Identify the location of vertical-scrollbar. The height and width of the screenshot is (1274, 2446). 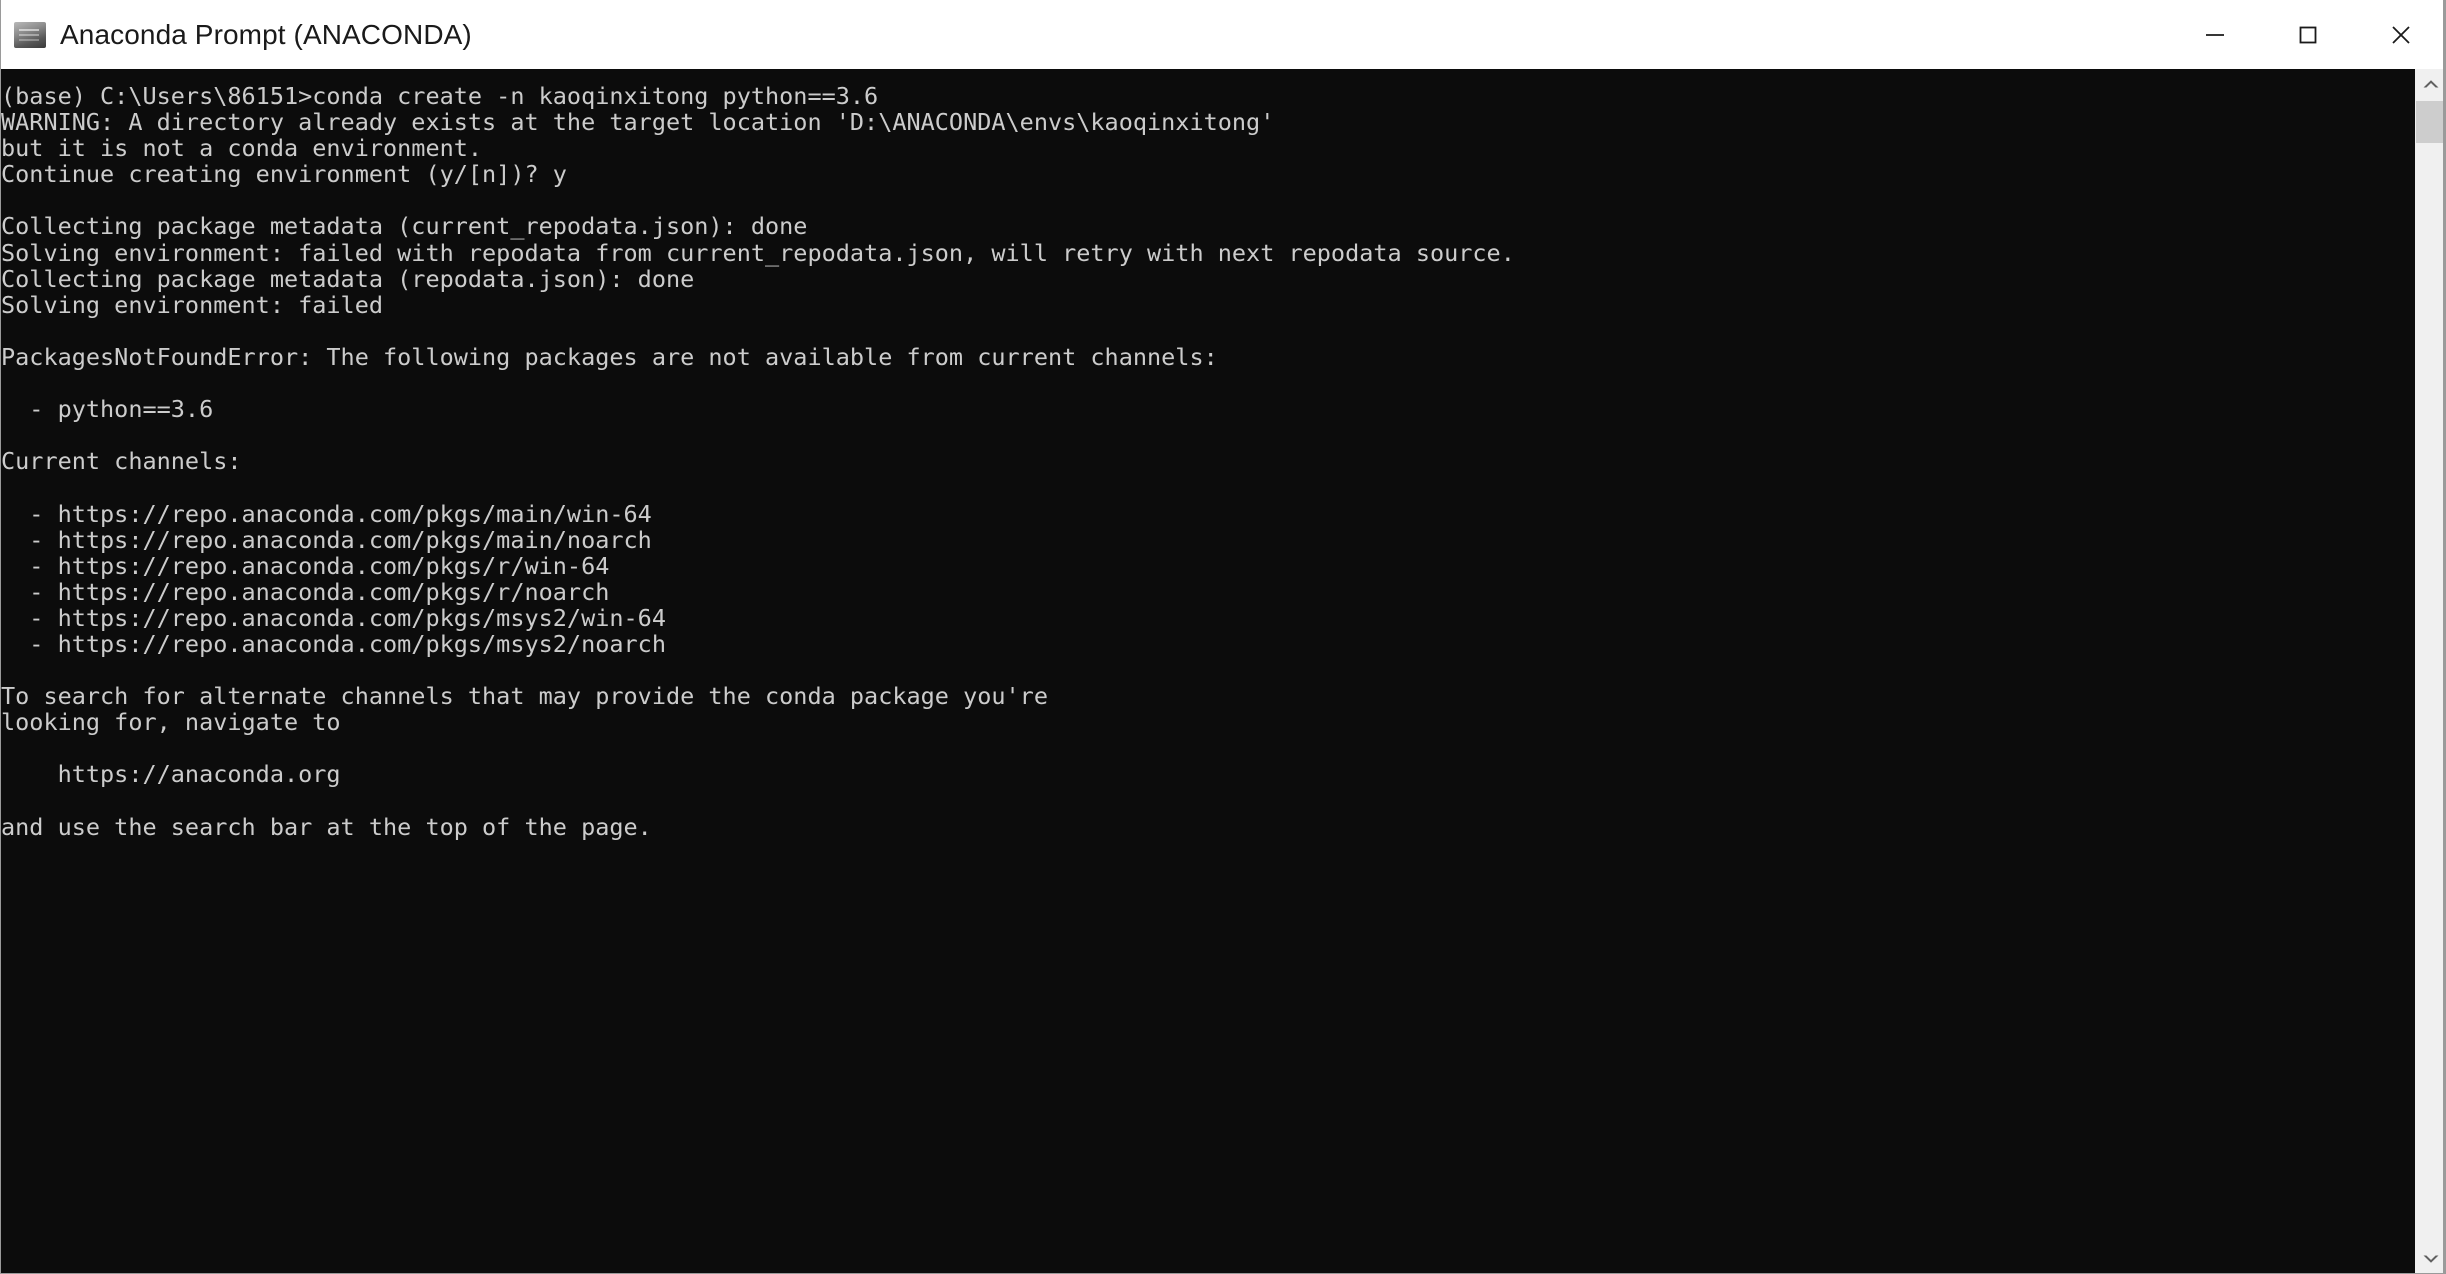
(2430, 671).